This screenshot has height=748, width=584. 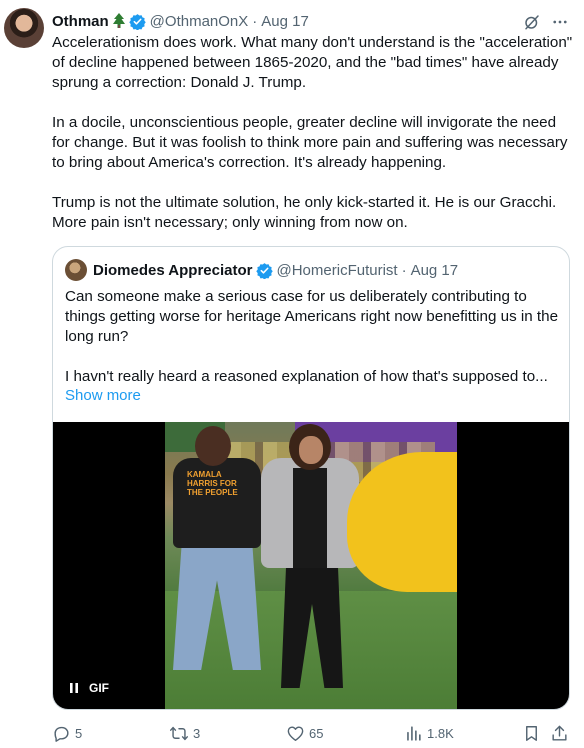 What do you see at coordinates (24, 28) in the screenshot?
I see `author-avatar` at bounding box center [24, 28].